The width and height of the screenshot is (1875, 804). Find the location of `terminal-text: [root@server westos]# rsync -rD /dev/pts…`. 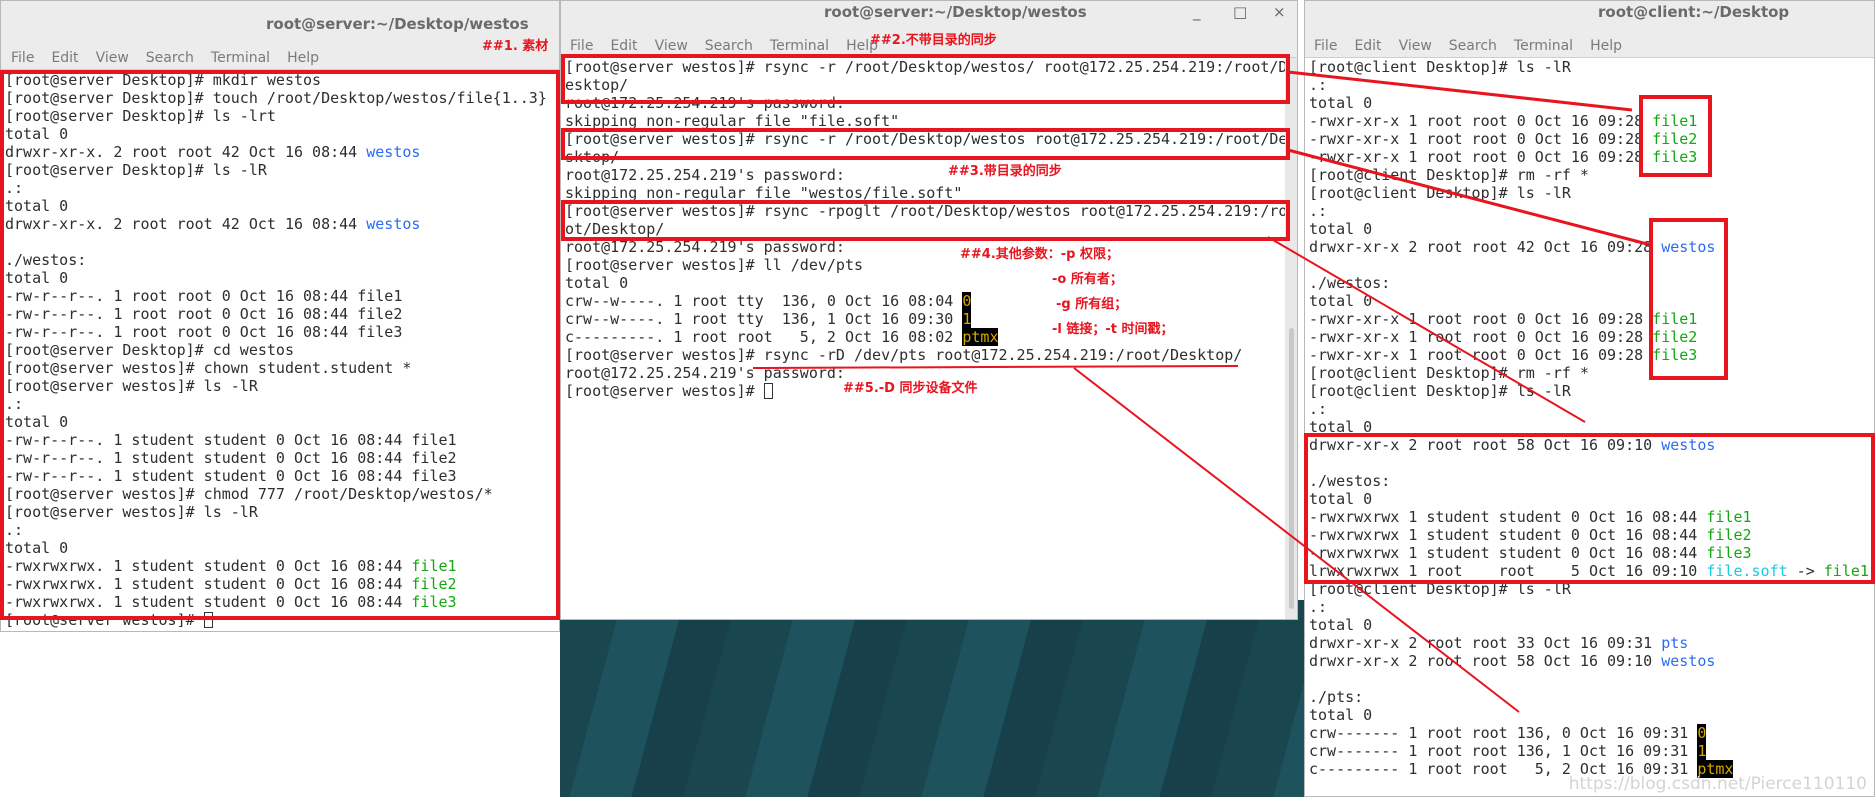

terminal-text: [root@server westos]# rsync -rD /dev/pts… is located at coordinates (904, 355).